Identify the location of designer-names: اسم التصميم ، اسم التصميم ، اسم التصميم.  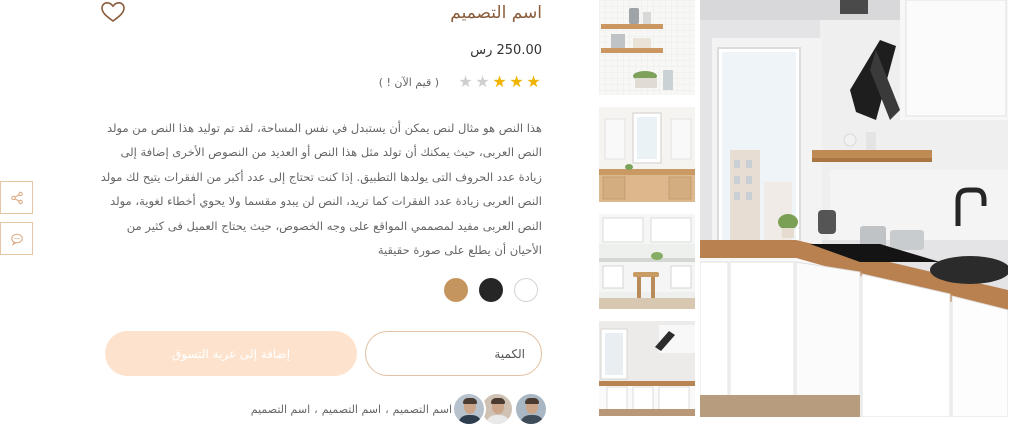
(351, 409).